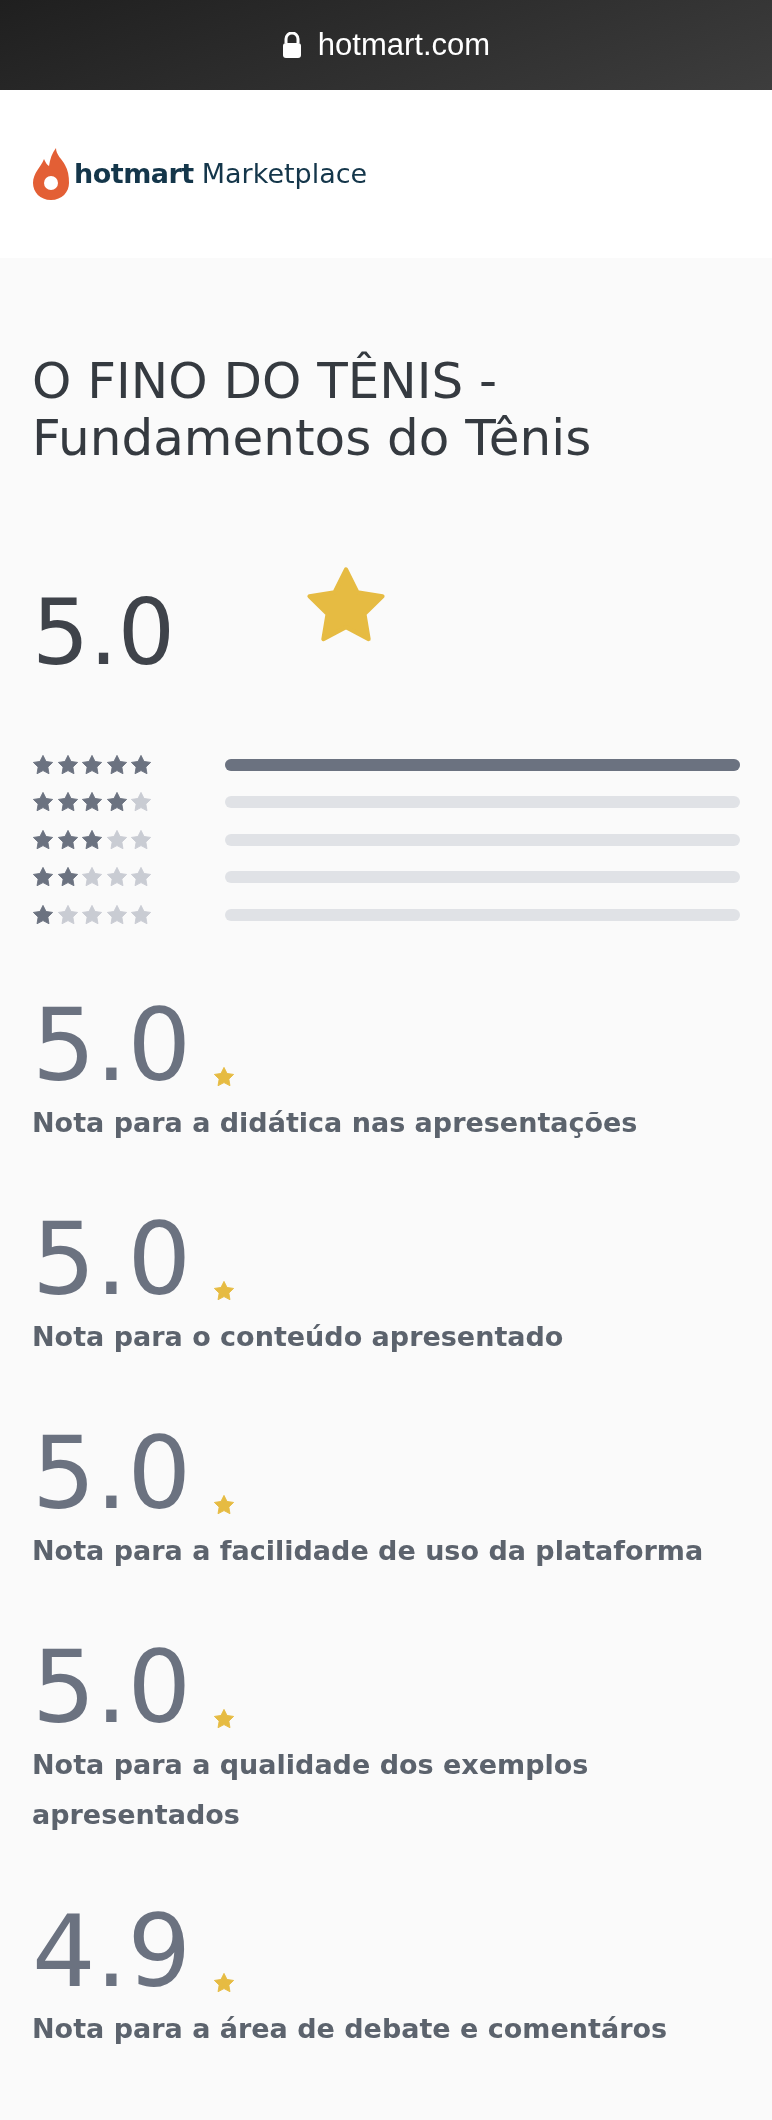  I want to click on criterion-label: Nota para a qualidade dos exemplos apresentados, so click(311, 1789).